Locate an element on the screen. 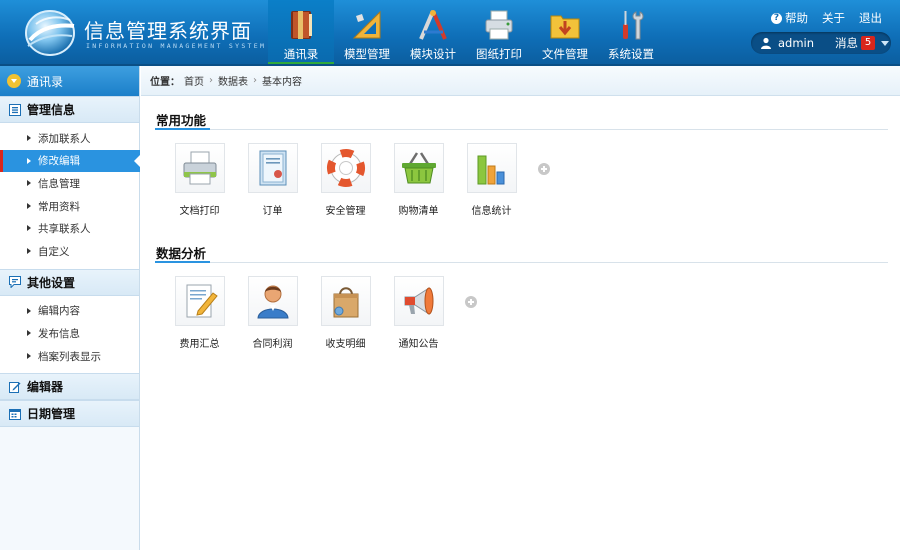 This screenshot has width=900, height=550. sidebar-item-add-contact: 添加联系人 is located at coordinates (69, 138).